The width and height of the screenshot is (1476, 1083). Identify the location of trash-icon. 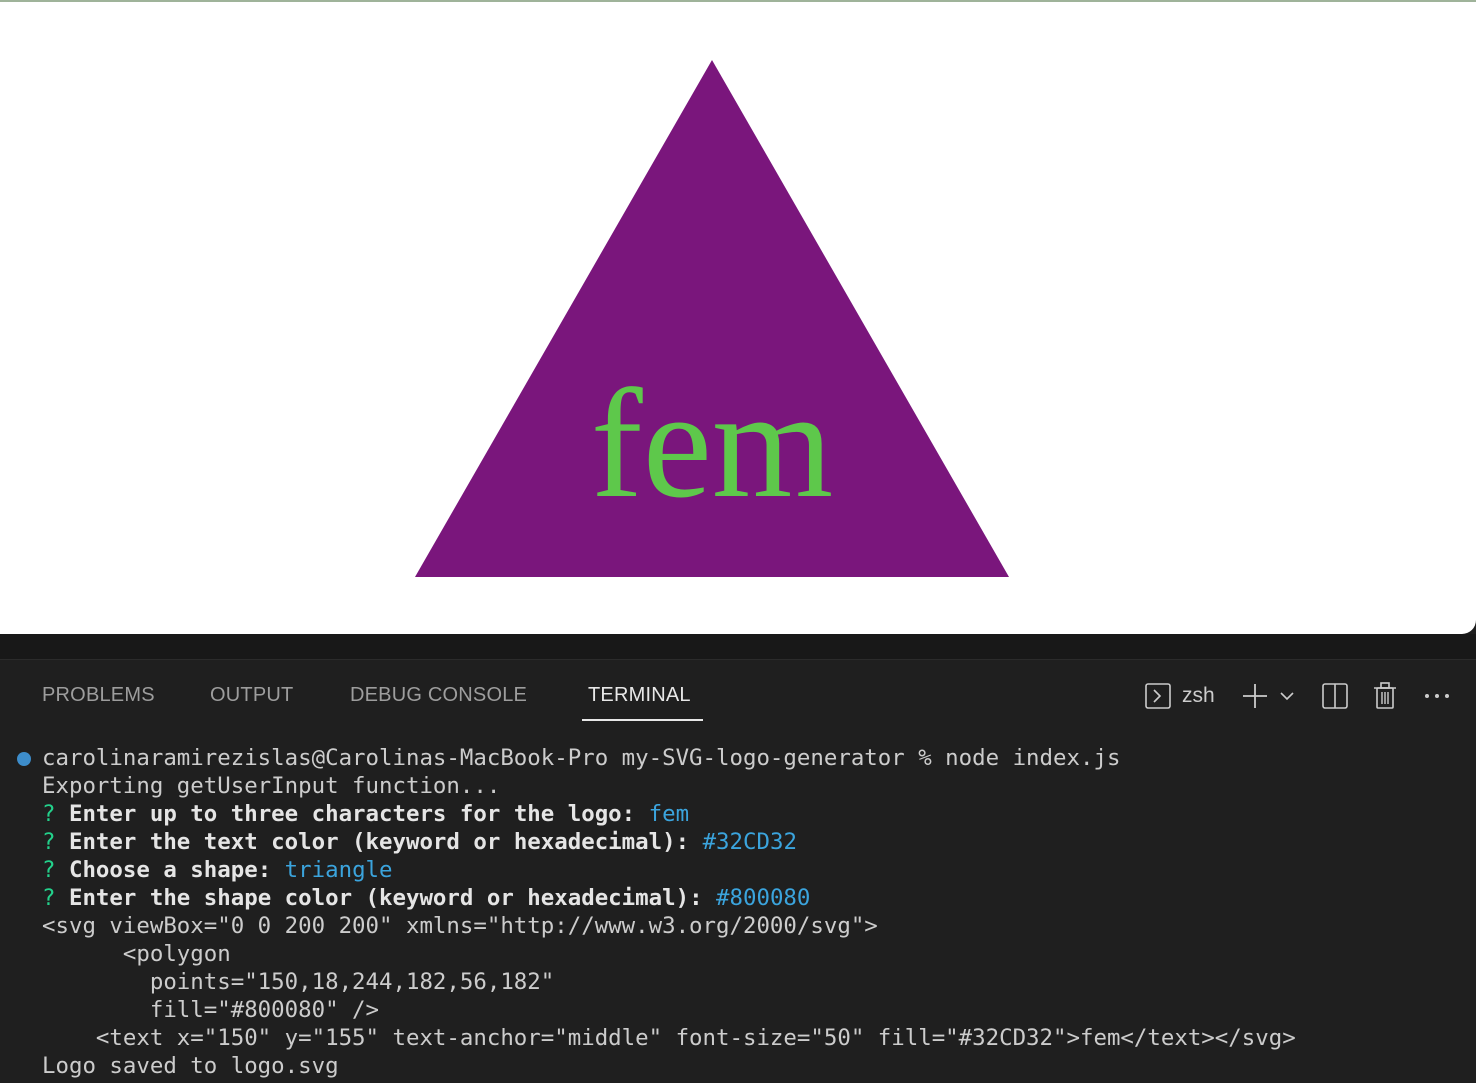
(1385, 696).